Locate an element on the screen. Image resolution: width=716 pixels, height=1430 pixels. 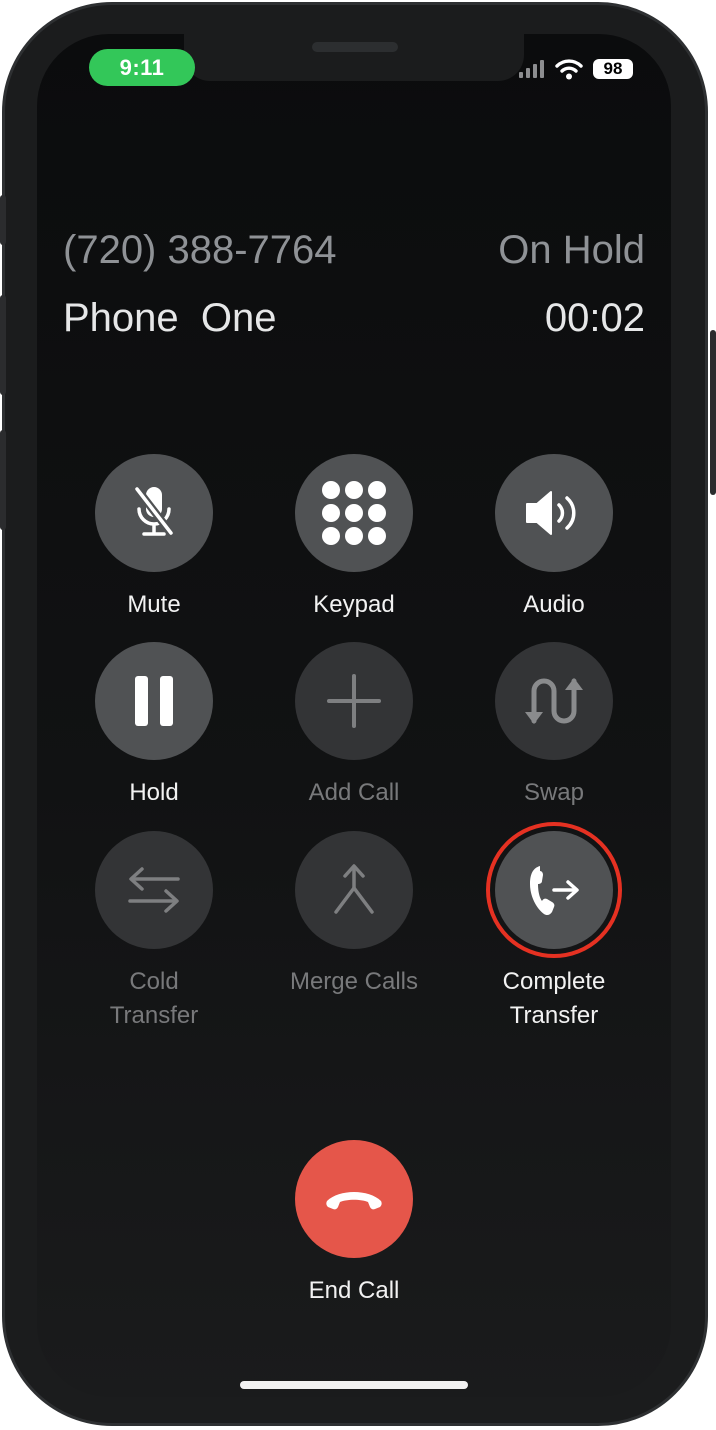
hold-label: Hold is located at coordinates (154, 792).